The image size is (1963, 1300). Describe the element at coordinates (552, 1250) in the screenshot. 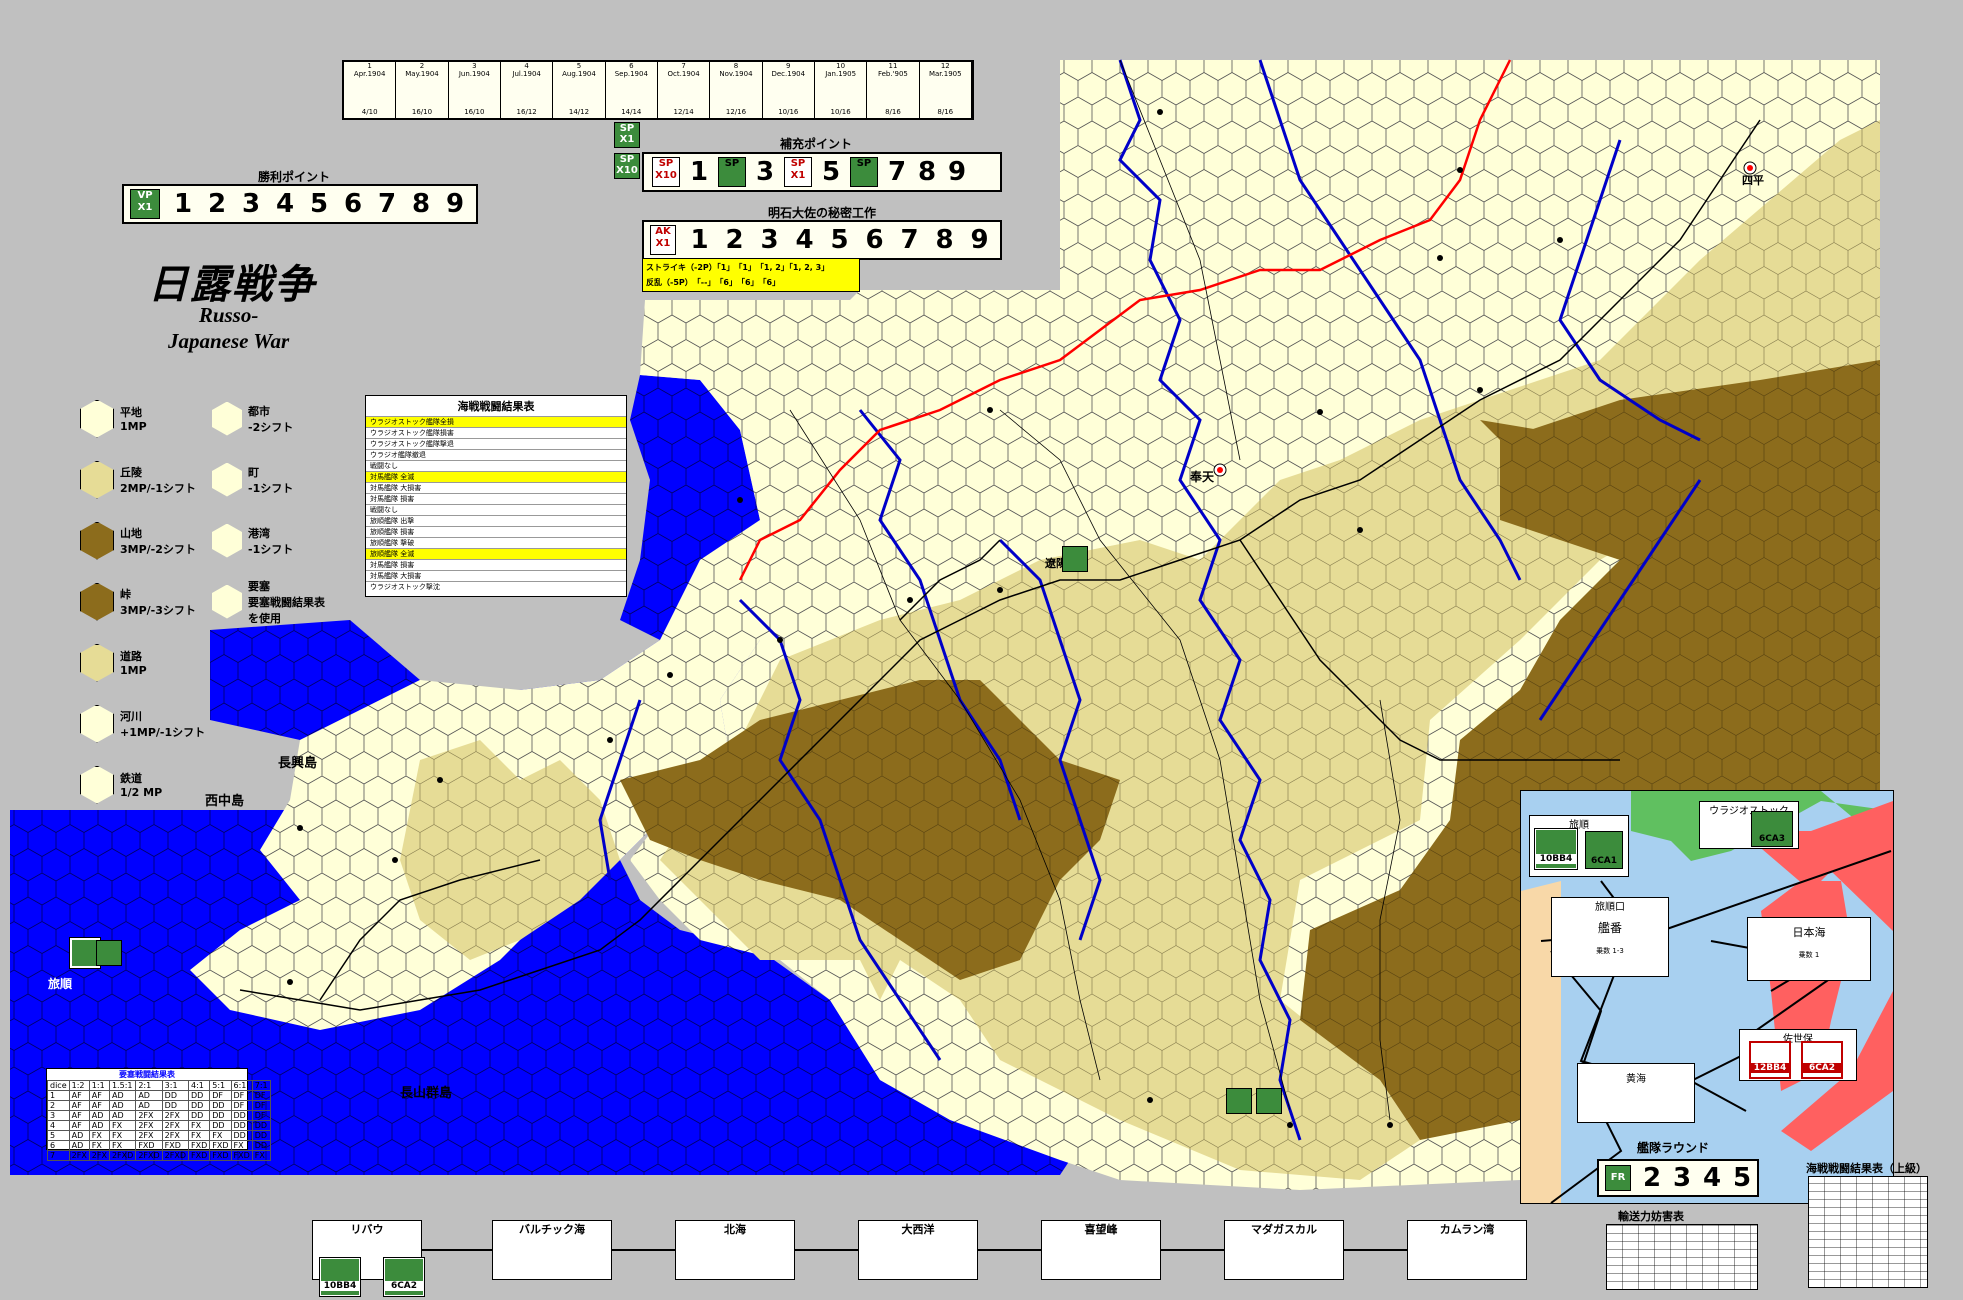

I see `route-box: バルチック海` at that location.